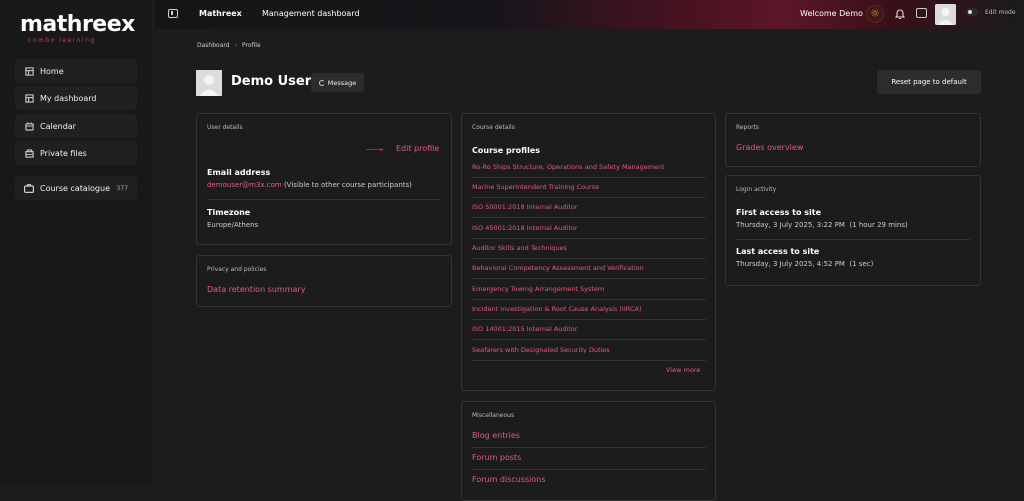 This screenshot has height=501, width=1024. What do you see at coordinates (237, 269) in the screenshot?
I see `privacy-header: Privacy and policies` at bounding box center [237, 269].